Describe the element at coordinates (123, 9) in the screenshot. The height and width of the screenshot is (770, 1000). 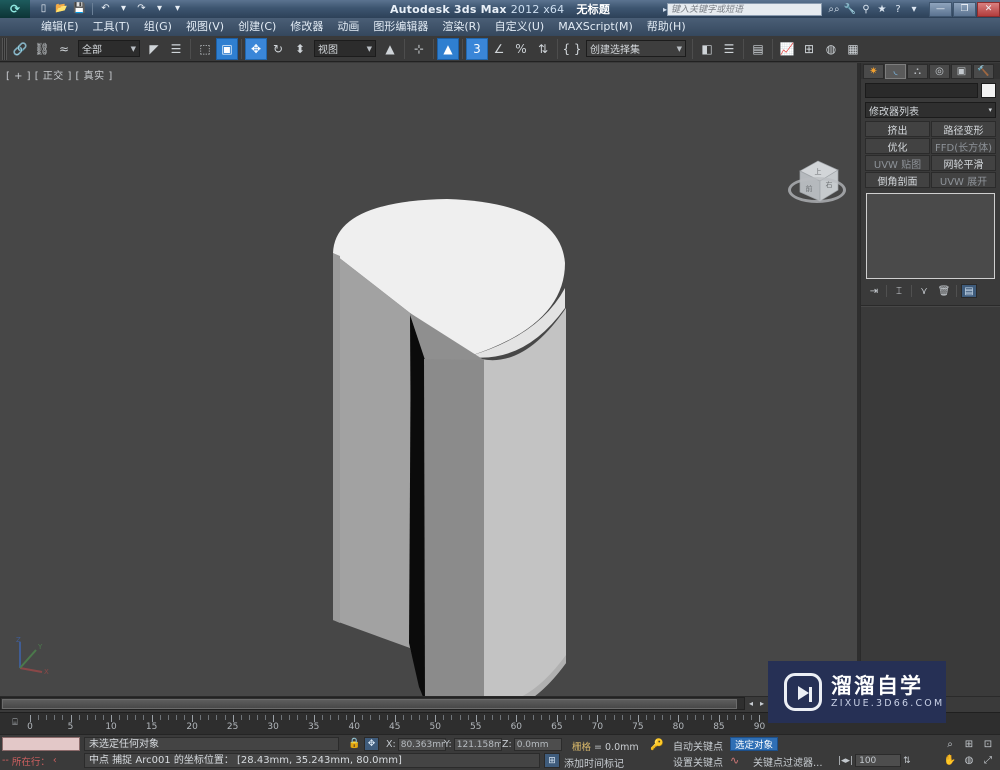
I see `undo-dropdown-icon: ▾` at that location.